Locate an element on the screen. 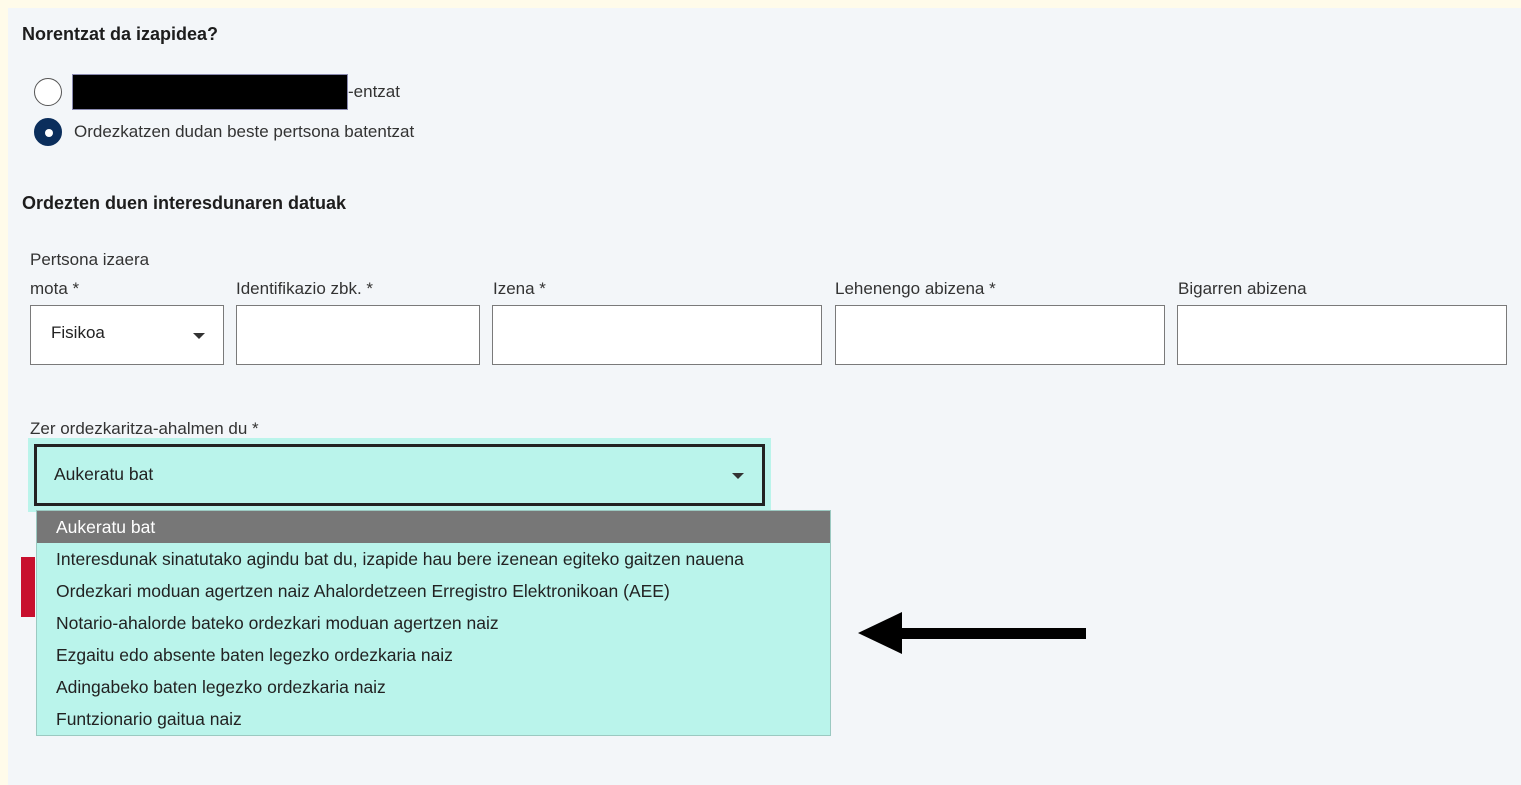 This screenshot has width=1521, height=785. representation-select-focus: Aukeratu bat is located at coordinates (399, 475).